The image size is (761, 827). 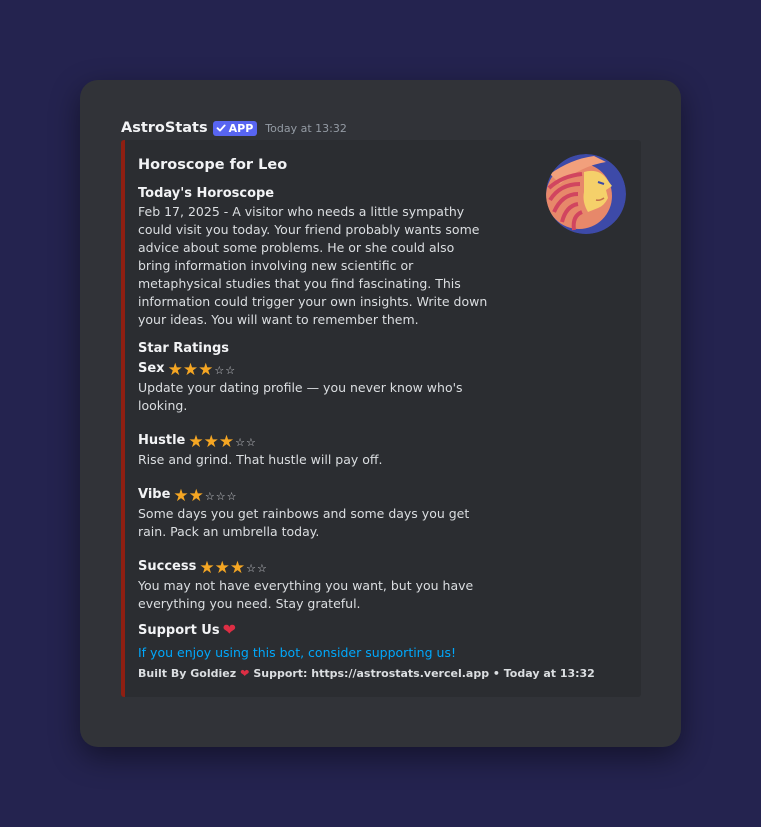 What do you see at coordinates (206, 193) in the screenshot?
I see `horoscope-label: Today's Horoscope` at bounding box center [206, 193].